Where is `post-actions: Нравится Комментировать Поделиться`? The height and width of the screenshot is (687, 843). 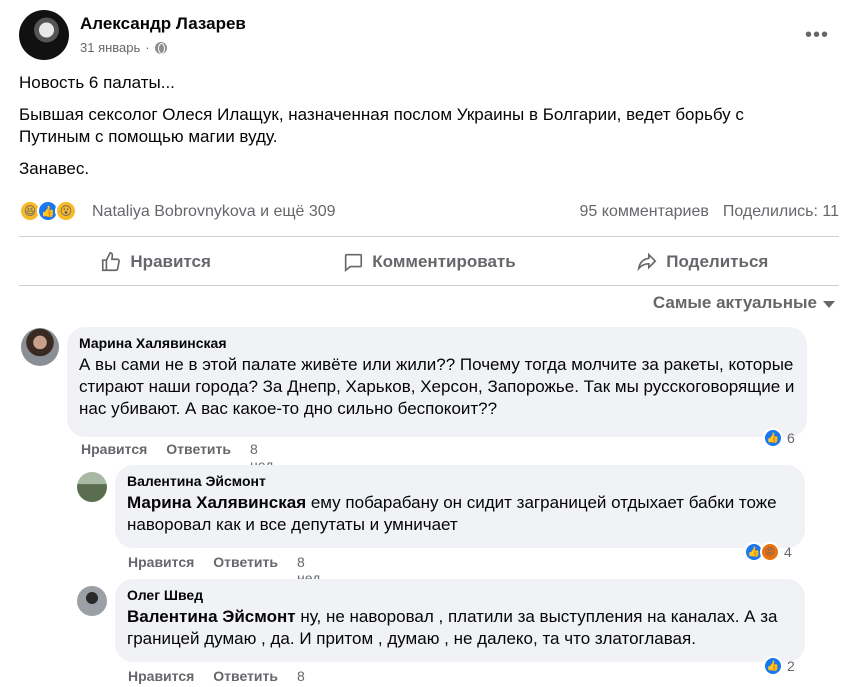
post-actions: Нравится Комментировать Поделиться is located at coordinates (429, 262).